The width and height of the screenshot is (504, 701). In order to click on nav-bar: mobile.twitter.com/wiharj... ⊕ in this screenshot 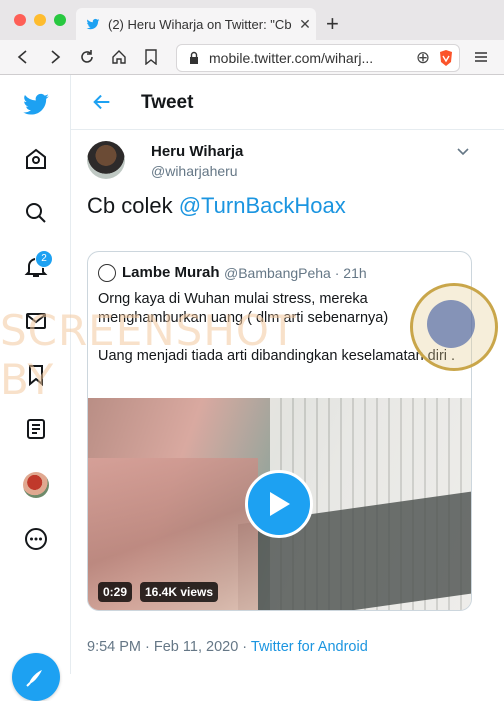, I will do `click(252, 57)`.